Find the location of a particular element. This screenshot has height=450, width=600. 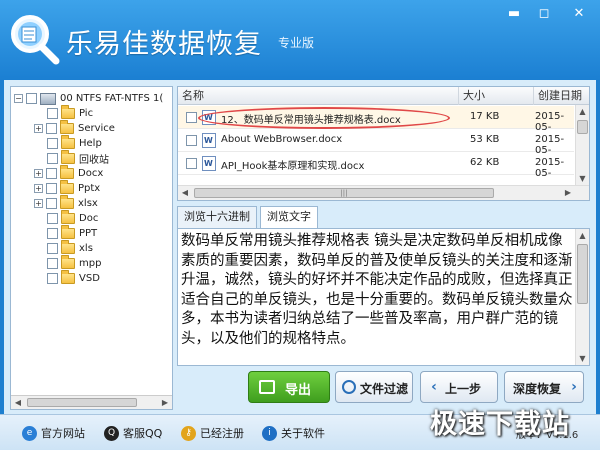

file-name: API_Hook基本原理和实现.docx is located at coordinates (293, 166).